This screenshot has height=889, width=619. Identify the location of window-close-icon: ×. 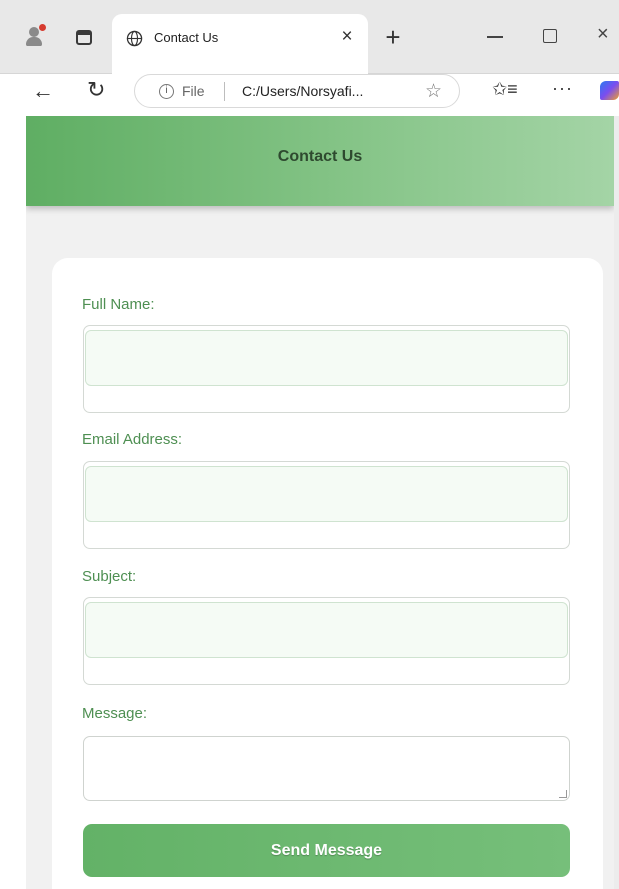
(608, 34).